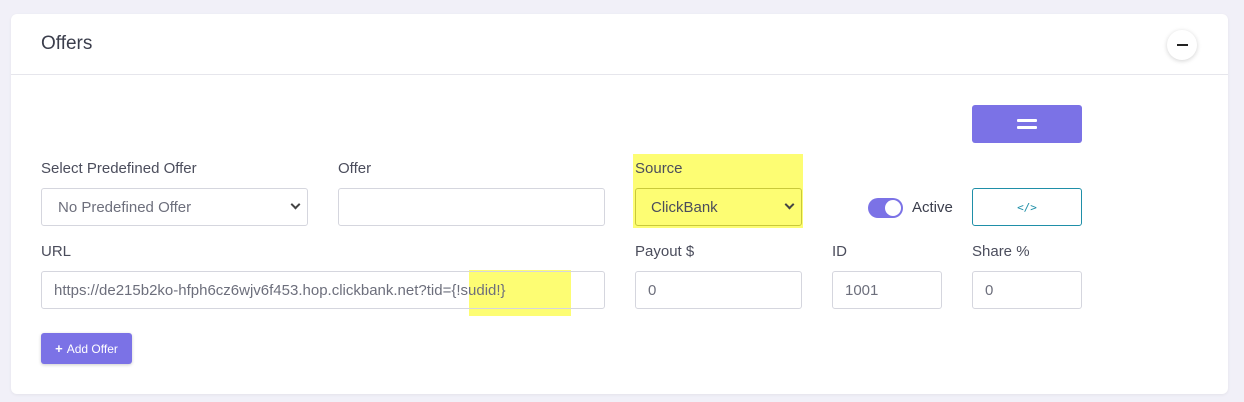  What do you see at coordinates (471, 207) in the screenshot?
I see `offer-input` at bounding box center [471, 207].